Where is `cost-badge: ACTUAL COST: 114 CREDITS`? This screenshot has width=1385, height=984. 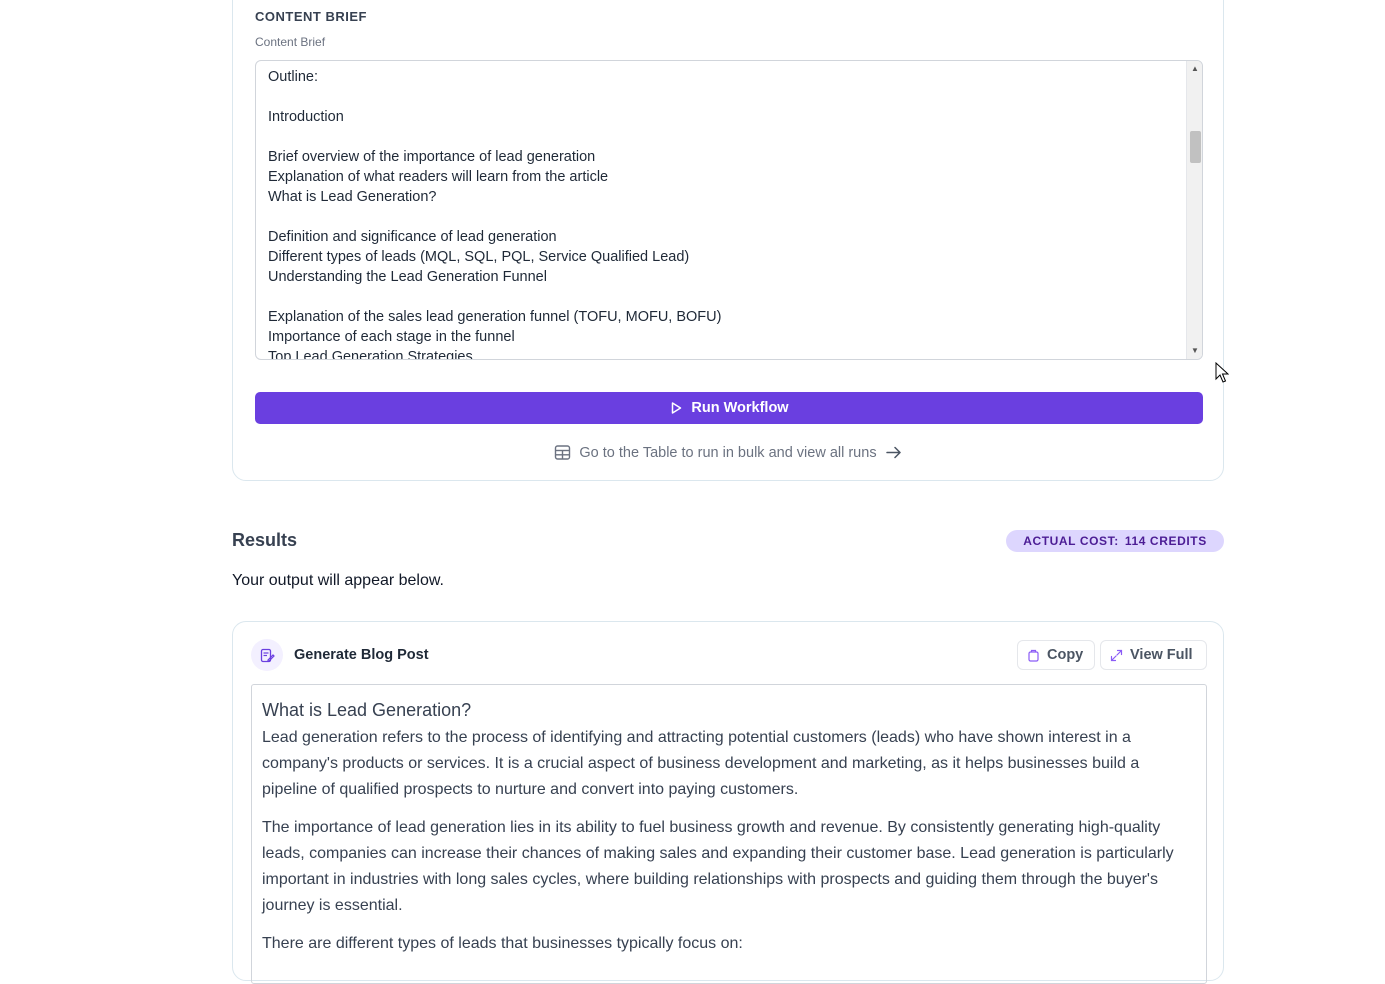 cost-badge: ACTUAL COST: 114 CREDITS is located at coordinates (1115, 541).